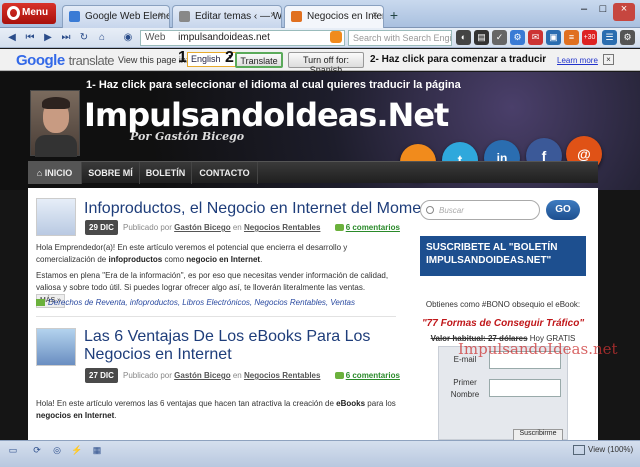 The image size is (640, 467). What do you see at coordinates (499, 37) in the screenshot?
I see `notes-icon: ✓` at bounding box center [499, 37].